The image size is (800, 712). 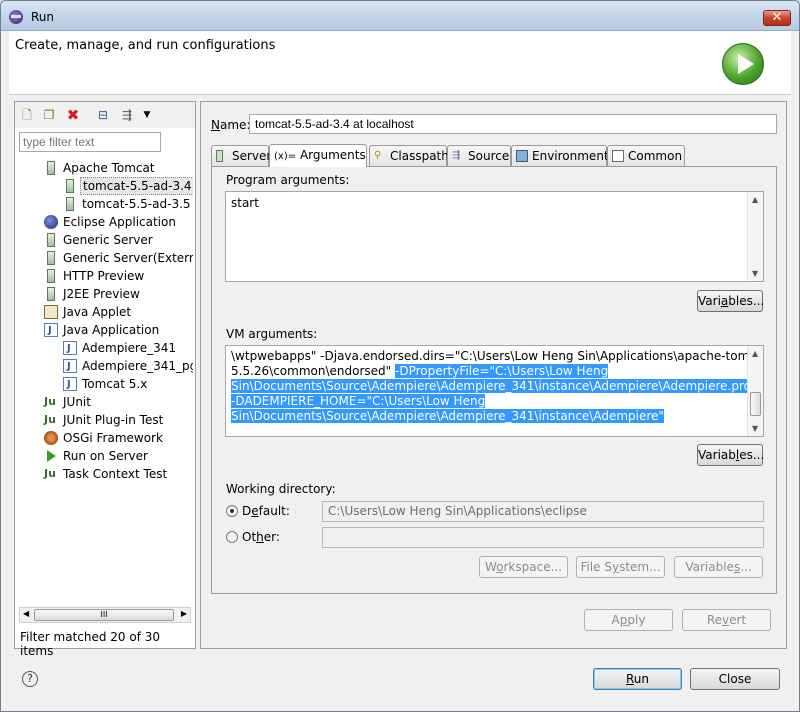 I want to click on window-close-button: ✕, so click(x=777, y=18).